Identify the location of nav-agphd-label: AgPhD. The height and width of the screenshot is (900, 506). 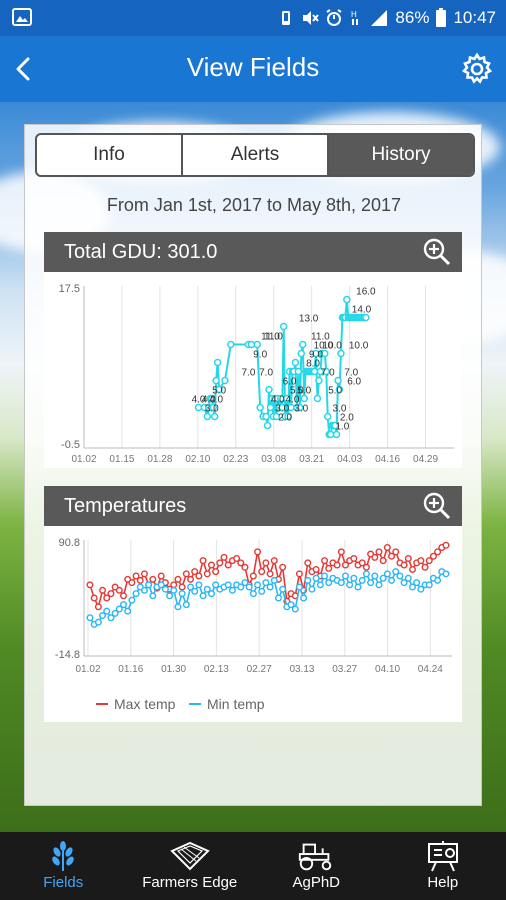
(316, 882).